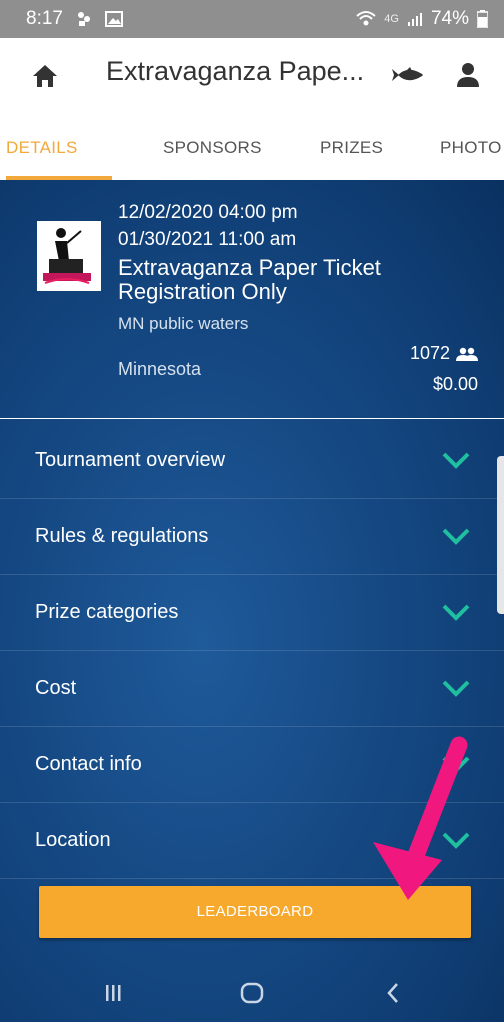  Describe the element at coordinates (252, 19) in the screenshot. I see `status-bar: 8:17 4G 74%` at that location.